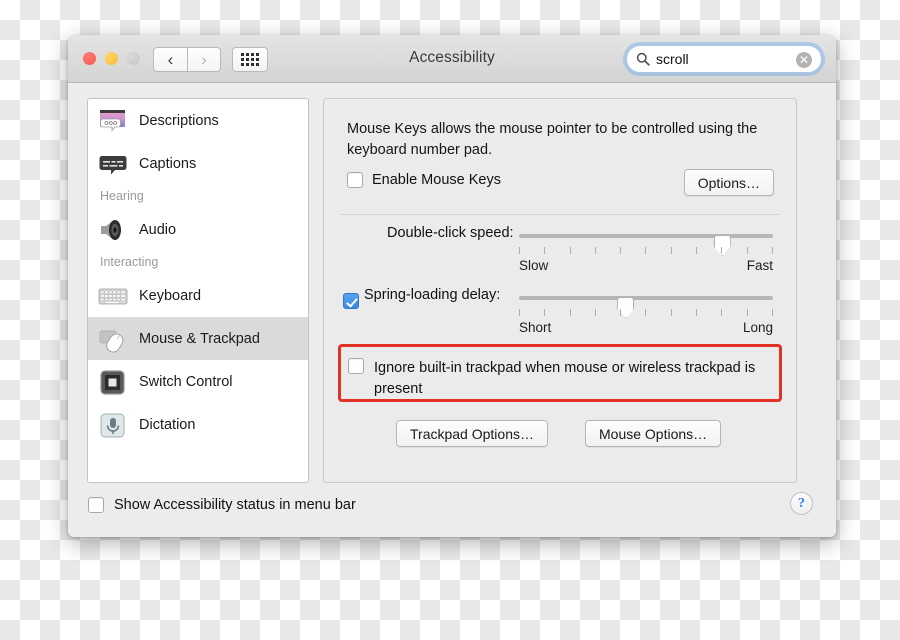  What do you see at coordinates (450, 233) in the screenshot?
I see `double-click-speed-label: Double-click speed:` at bounding box center [450, 233].